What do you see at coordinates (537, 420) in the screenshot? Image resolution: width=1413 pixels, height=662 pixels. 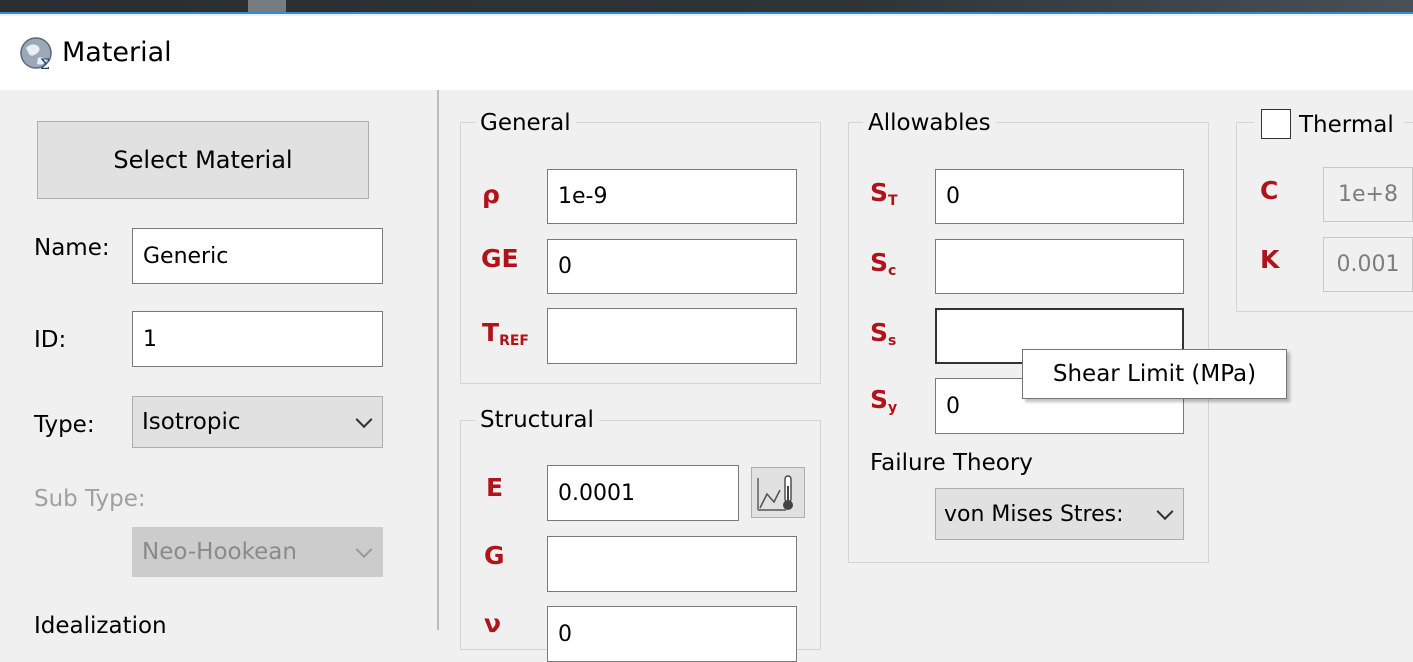 I see `structural-legend: Structural` at bounding box center [537, 420].